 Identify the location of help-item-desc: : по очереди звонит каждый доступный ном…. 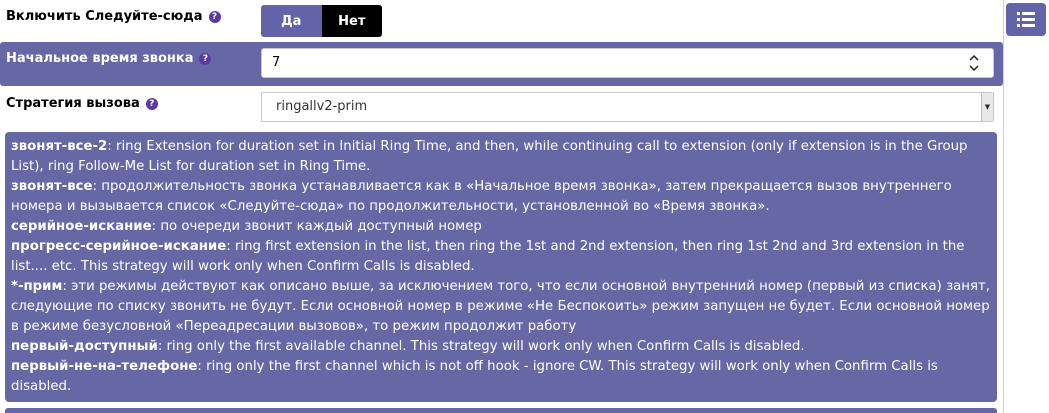
(316, 226).